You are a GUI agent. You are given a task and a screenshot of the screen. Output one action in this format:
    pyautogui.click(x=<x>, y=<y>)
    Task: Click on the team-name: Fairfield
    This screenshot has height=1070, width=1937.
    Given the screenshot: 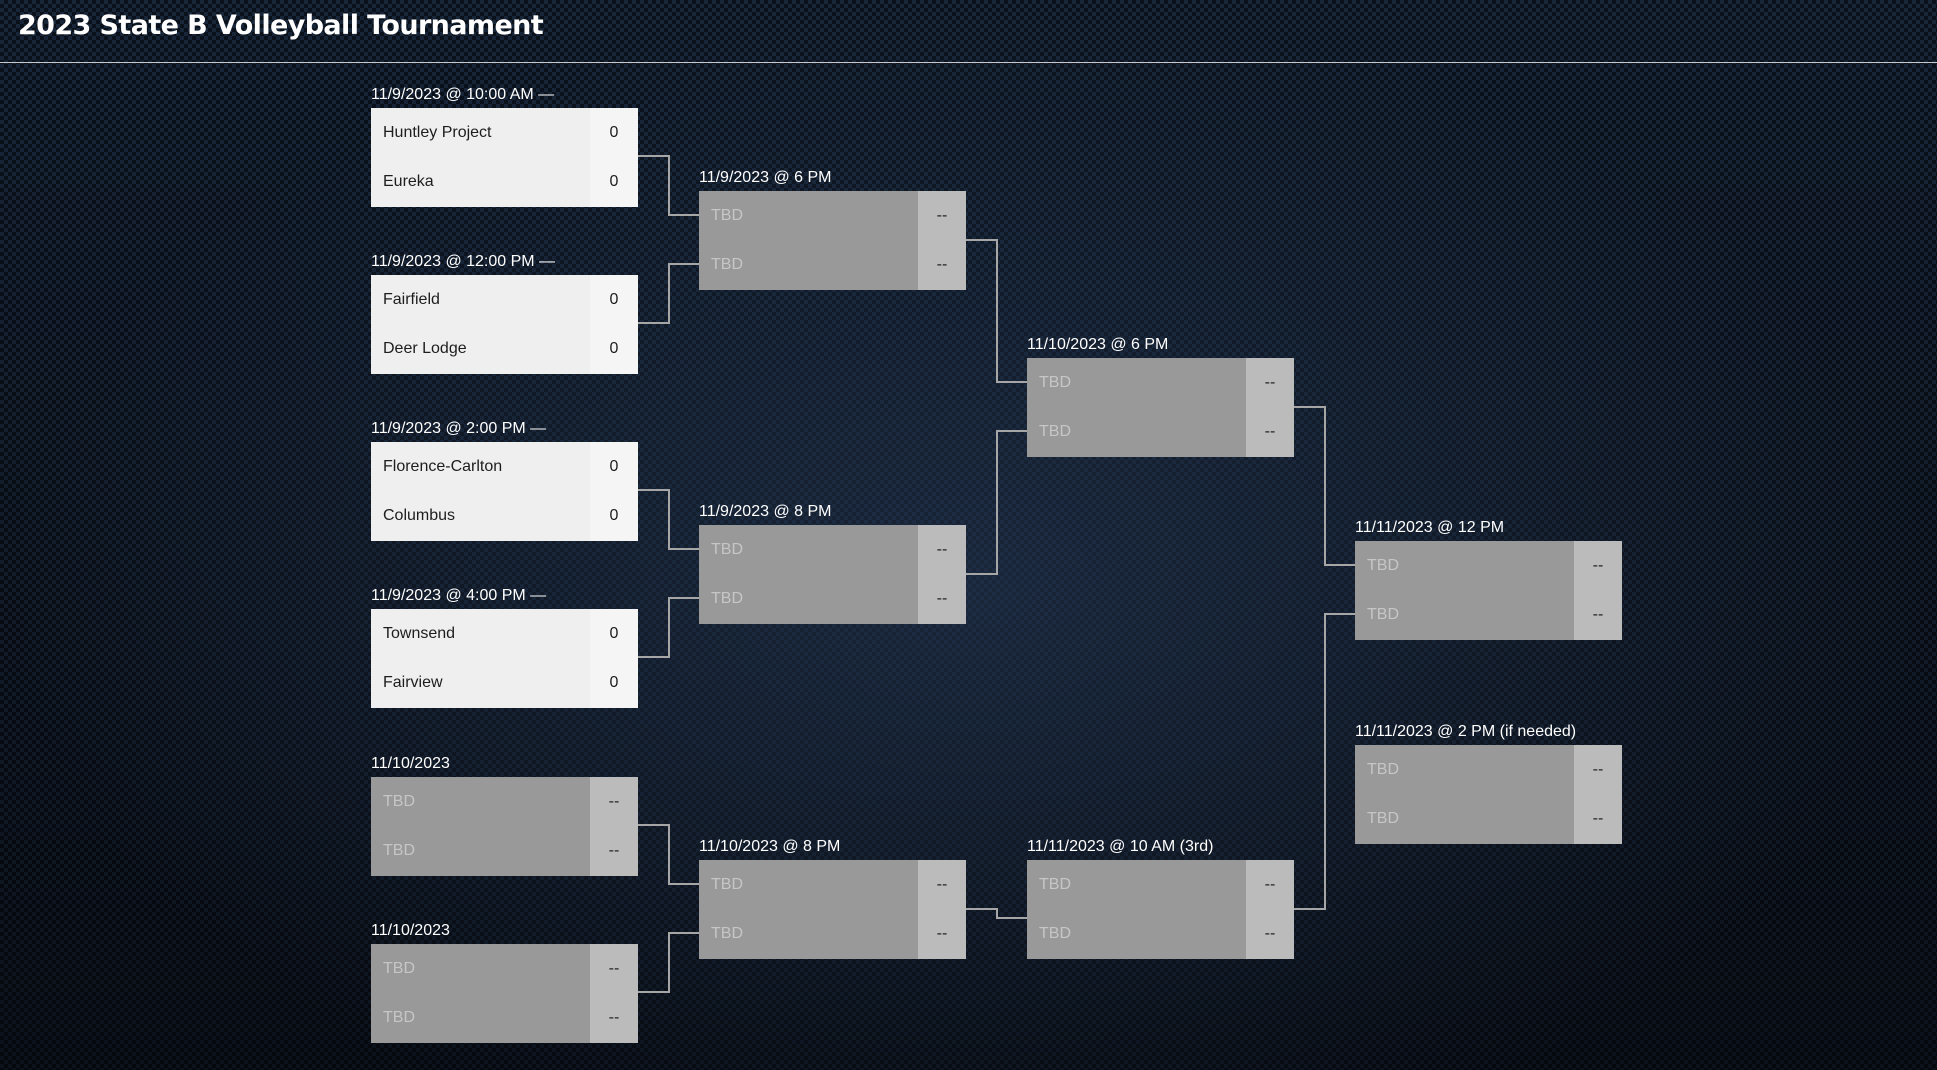 What is the action you would take?
    pyautogui.click(x=480, y=300)
    